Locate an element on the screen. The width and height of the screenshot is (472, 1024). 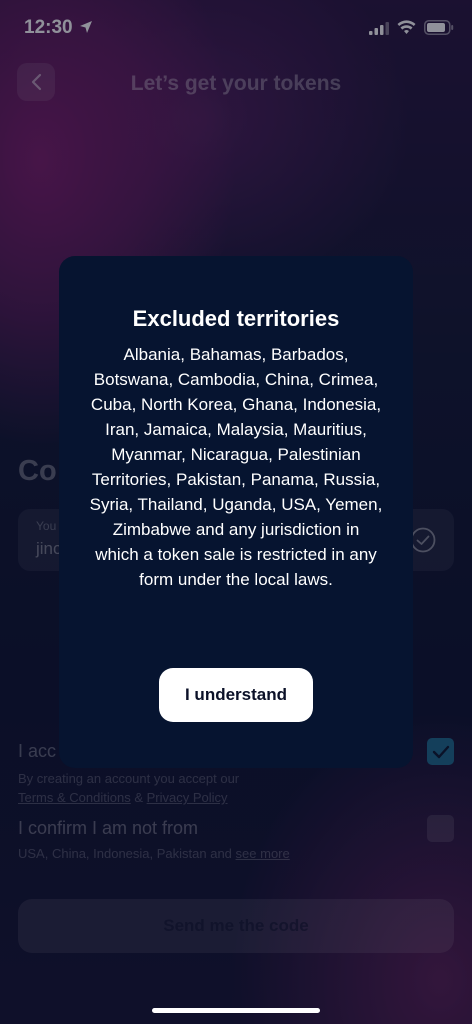
home-indicator is located at coordinates (236, 1010).